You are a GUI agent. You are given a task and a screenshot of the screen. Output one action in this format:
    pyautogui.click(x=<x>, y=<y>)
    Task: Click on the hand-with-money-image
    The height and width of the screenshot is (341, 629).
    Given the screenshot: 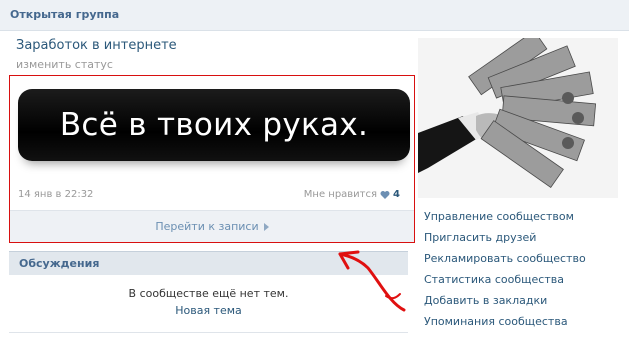 What is the action you would take?
    pyautogui.click(x=518, y=118)
    